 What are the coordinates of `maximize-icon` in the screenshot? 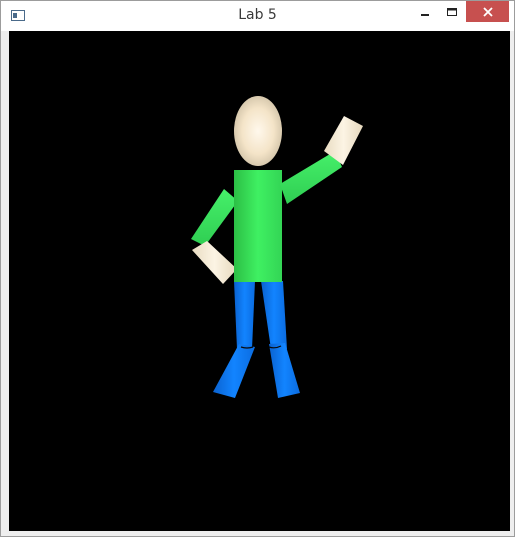 It's located at (452, 11).